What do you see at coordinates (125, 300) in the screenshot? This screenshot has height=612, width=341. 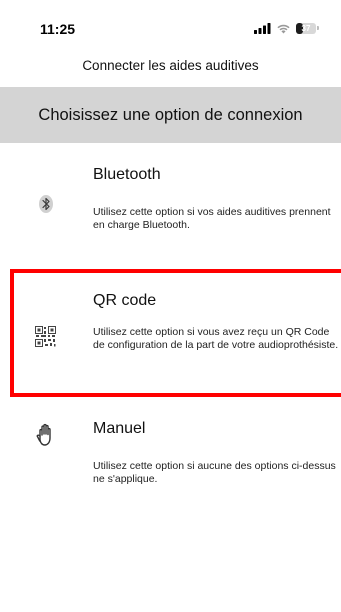 I see `option-qr-code-title: QR code` at bounding box center [125, 300].